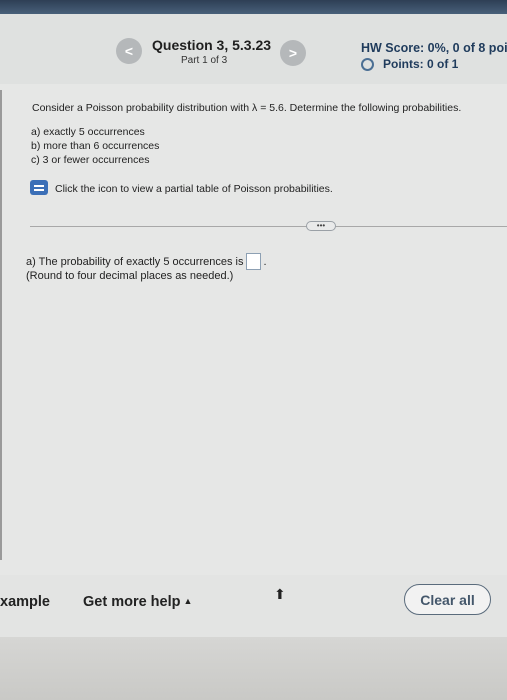 Image resolution: width=507 pixels, height=700 pixels. I want to click on cursor-icon: ⬆, so click(280, 594).